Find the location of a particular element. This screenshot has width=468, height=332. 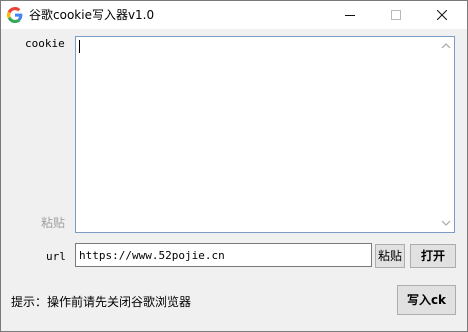

text-caret is located at coordinates (79, 46).